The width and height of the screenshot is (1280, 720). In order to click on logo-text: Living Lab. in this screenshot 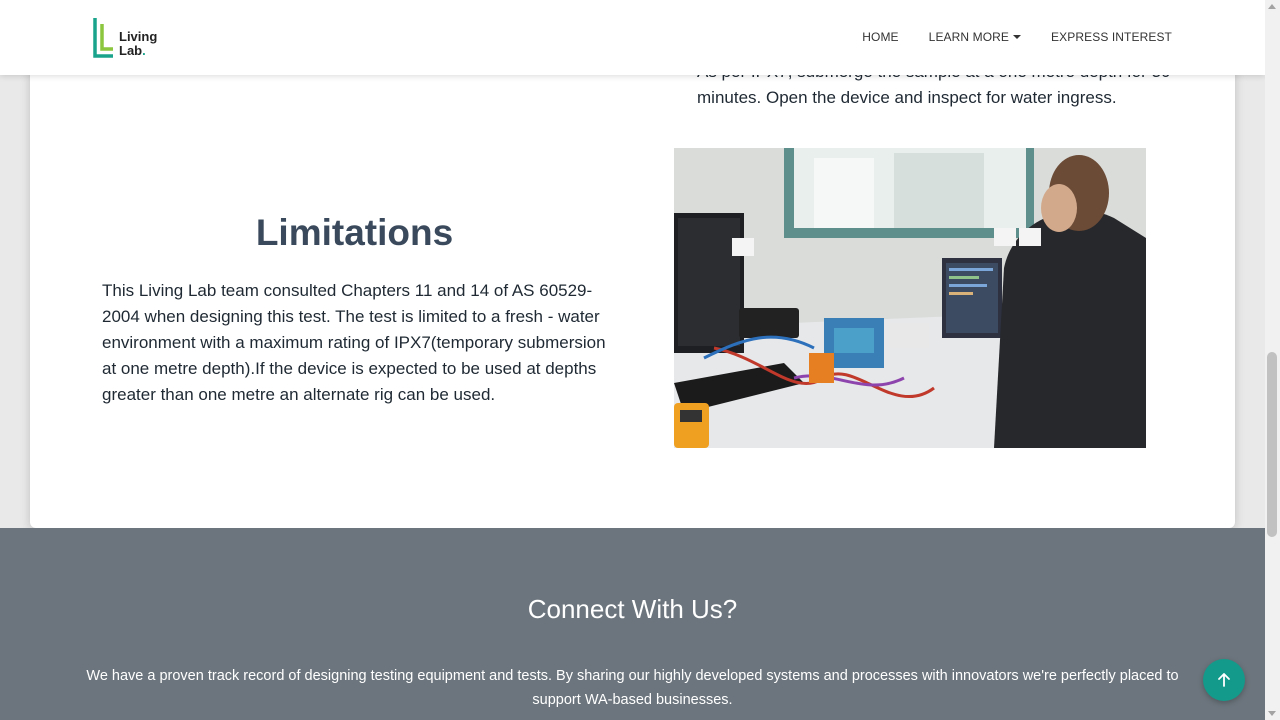, I will do `click(138, 44)`.